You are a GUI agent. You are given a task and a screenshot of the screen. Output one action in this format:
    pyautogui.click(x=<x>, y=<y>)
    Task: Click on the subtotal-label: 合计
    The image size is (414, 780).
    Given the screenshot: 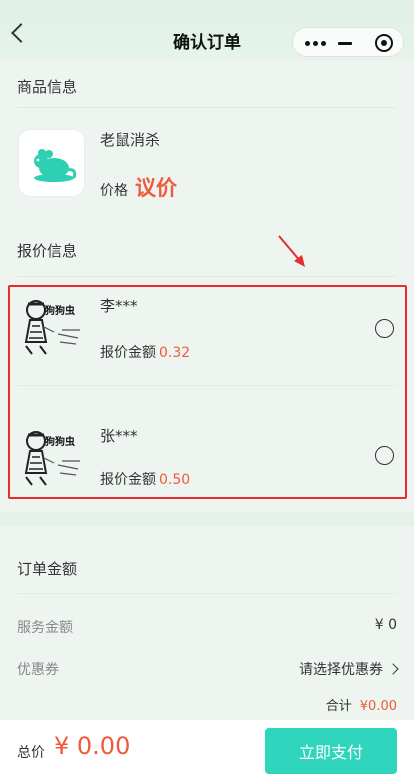 What is the action you would take?
    pyautogui.click(x=338, y=706)
    